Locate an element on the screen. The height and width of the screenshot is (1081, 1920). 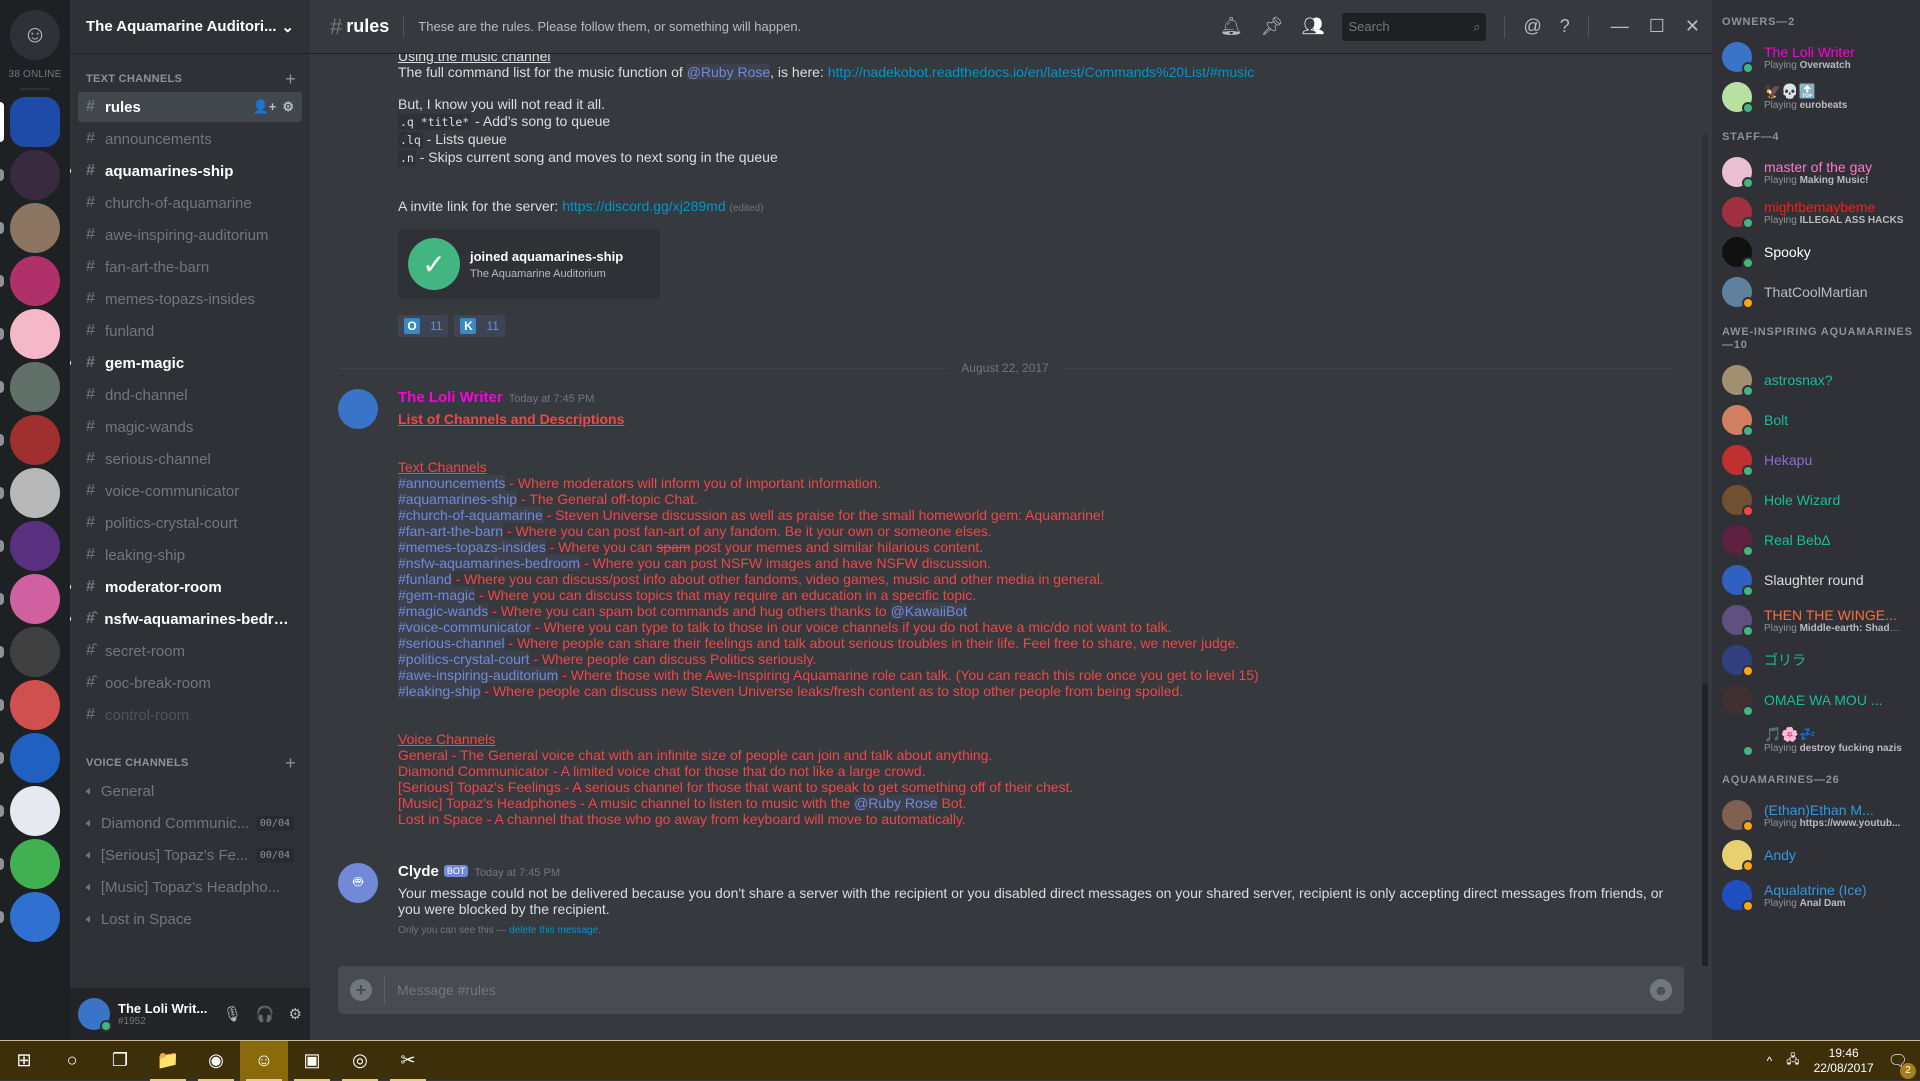
message-input is located at coordinates (1023, 990).